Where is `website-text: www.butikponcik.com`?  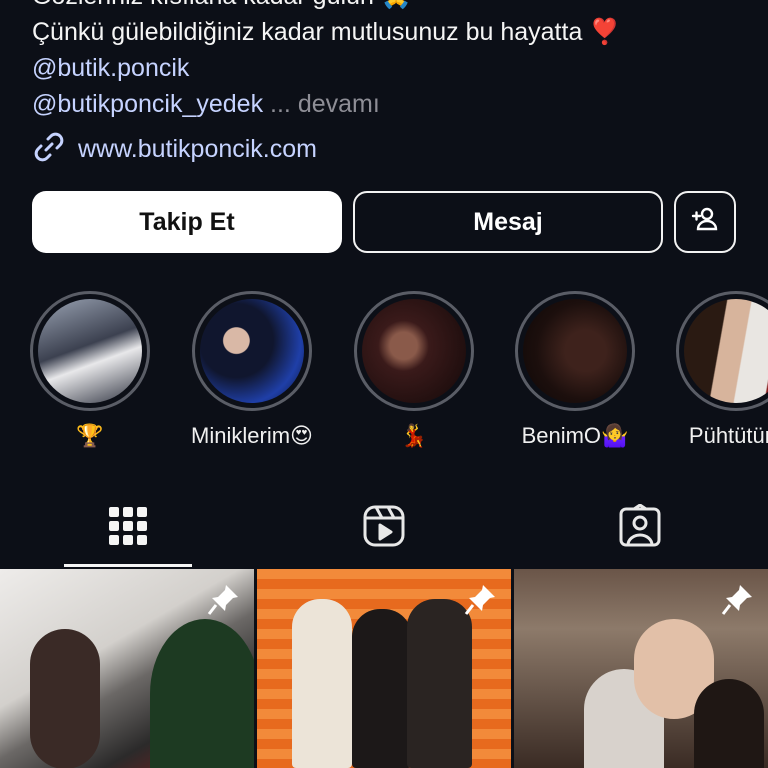
website-text: www.butikponcik.com is located at coordinates (197, 149).